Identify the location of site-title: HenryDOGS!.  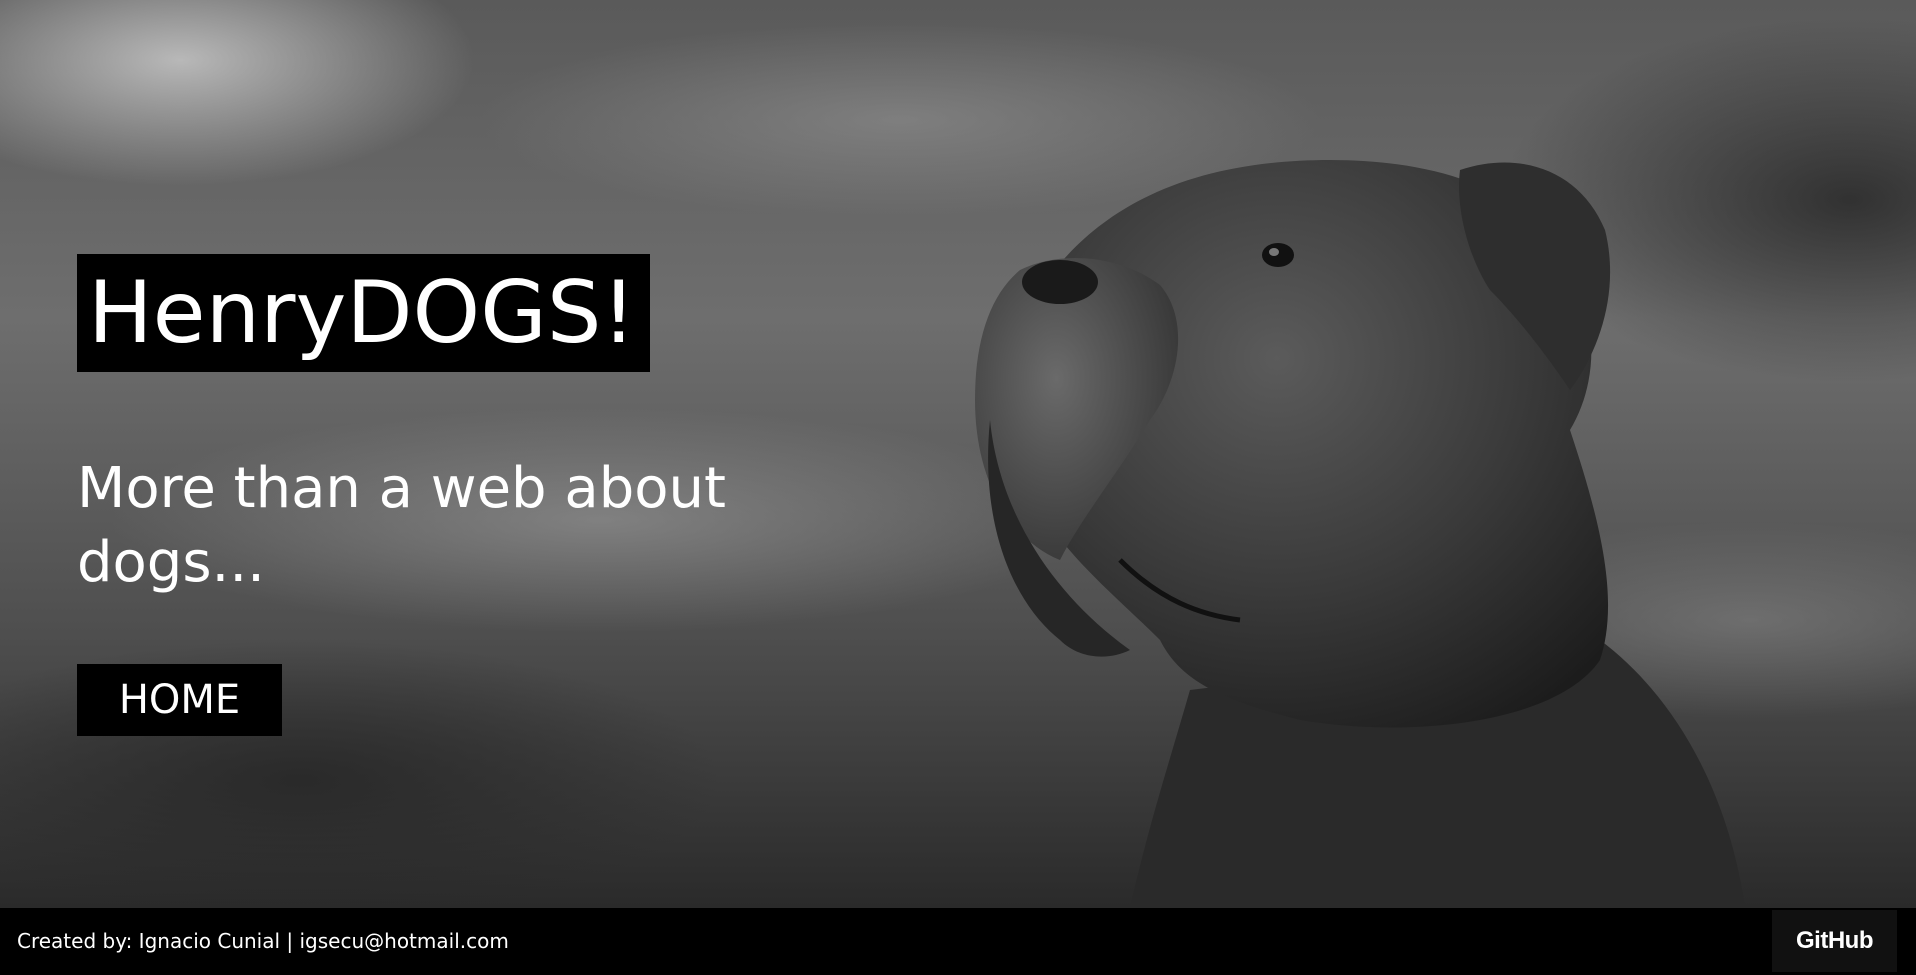
(363, 313).